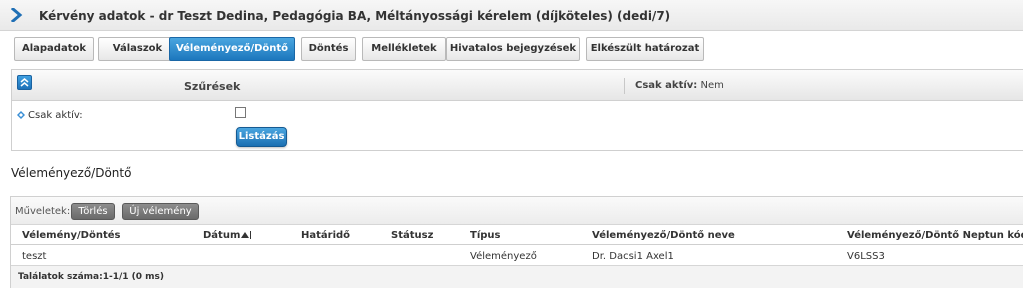 The width and height of the screenshot is (1023, 291). Describe the element at coordinates (404, 49) in the screenshot. I see `tab-mellekletek: Mellékletek` at that location.